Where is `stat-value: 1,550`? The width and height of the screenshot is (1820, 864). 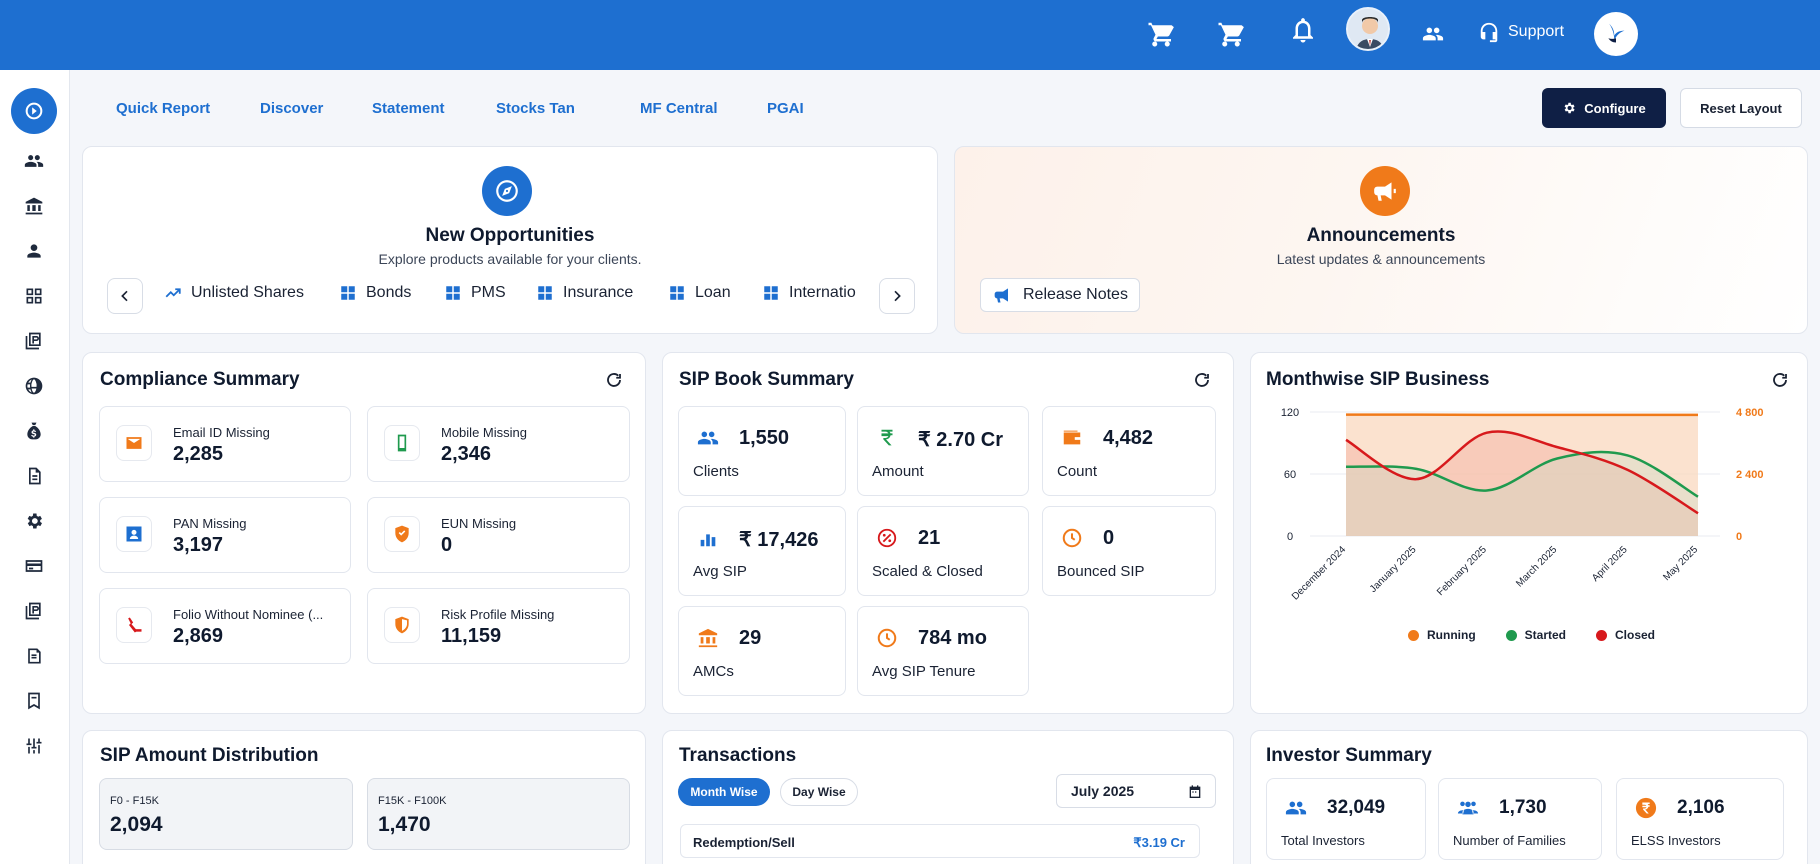 stat-value: 1,550 is located at coordinates (764, 438).